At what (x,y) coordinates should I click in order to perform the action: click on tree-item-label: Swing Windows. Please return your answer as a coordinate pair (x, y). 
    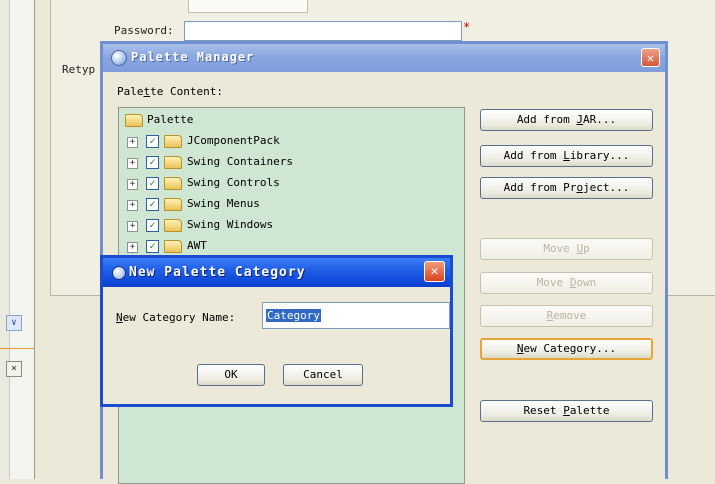
    Looking at the image, I should click on (230, 224).